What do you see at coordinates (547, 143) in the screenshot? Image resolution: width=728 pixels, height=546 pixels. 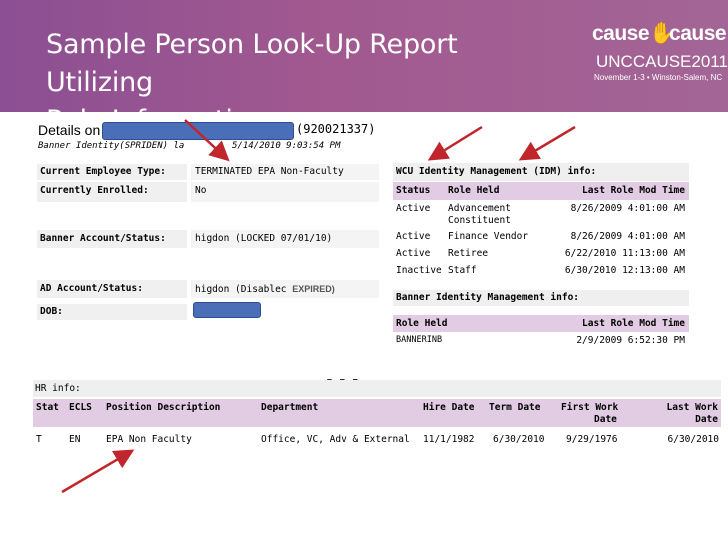 I see `arrow-idm-right` at bounding box center [547, 143].